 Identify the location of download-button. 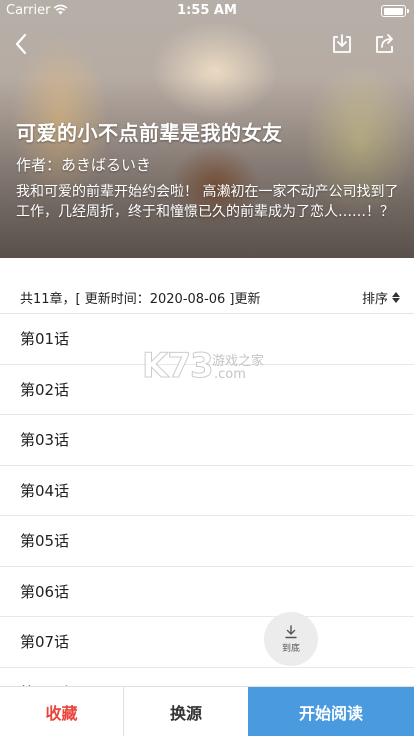
(342, 44).